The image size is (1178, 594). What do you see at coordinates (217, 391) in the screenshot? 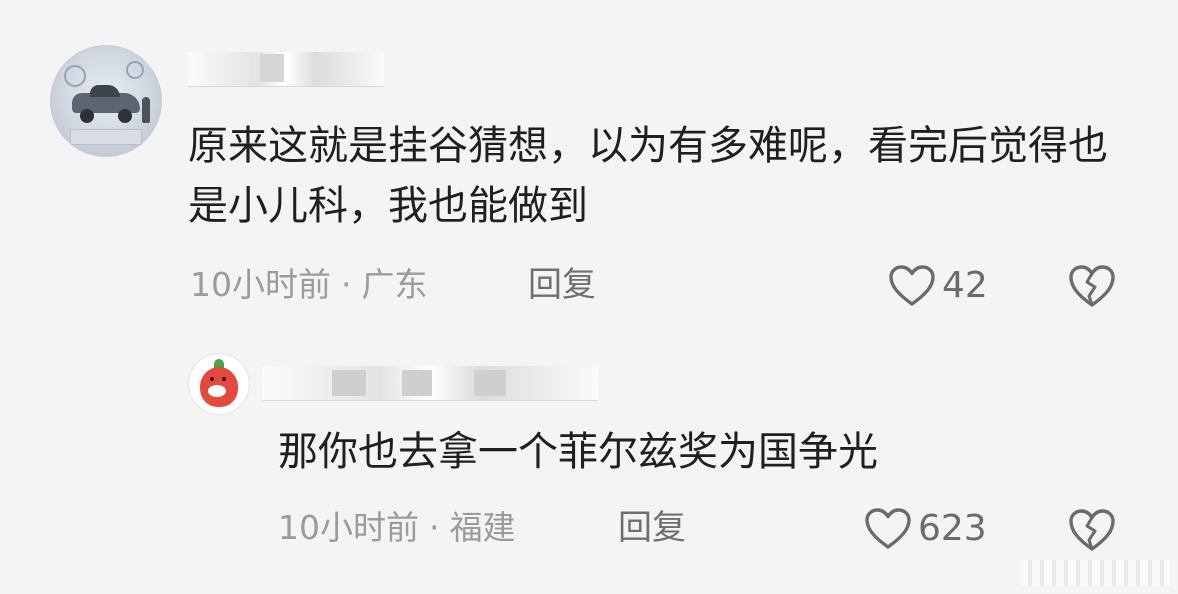
I see `chili-mouth` at bounding box center [217, 391].